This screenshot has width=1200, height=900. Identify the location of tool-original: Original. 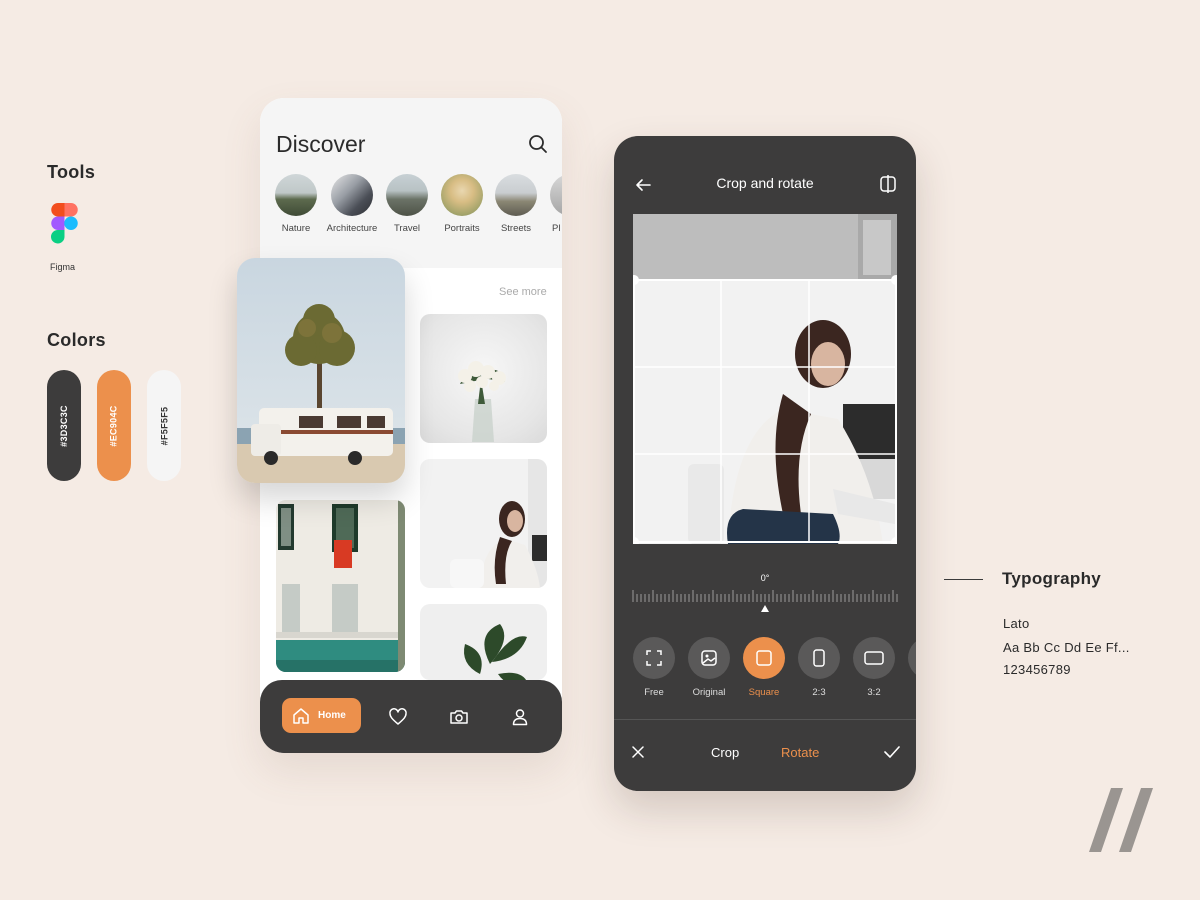
(709, 667).